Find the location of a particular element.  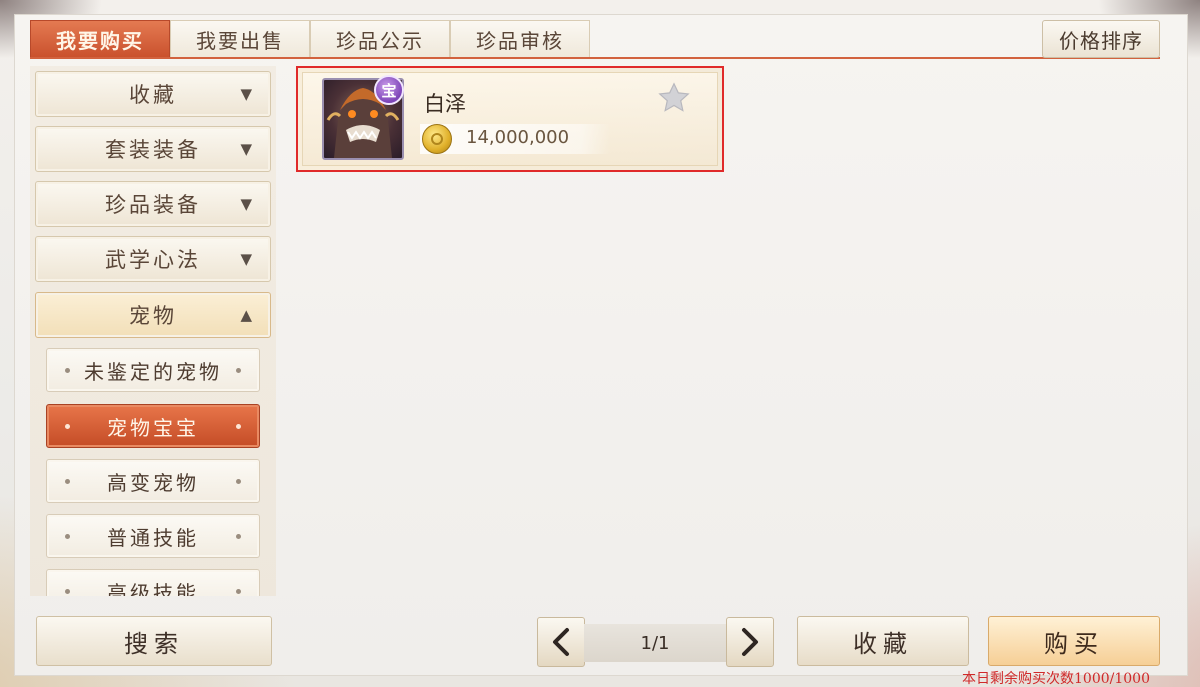

tab-bar: 我要购买 我要出售 珍品公示 珍品审核 is located at coordinates (310, 39).